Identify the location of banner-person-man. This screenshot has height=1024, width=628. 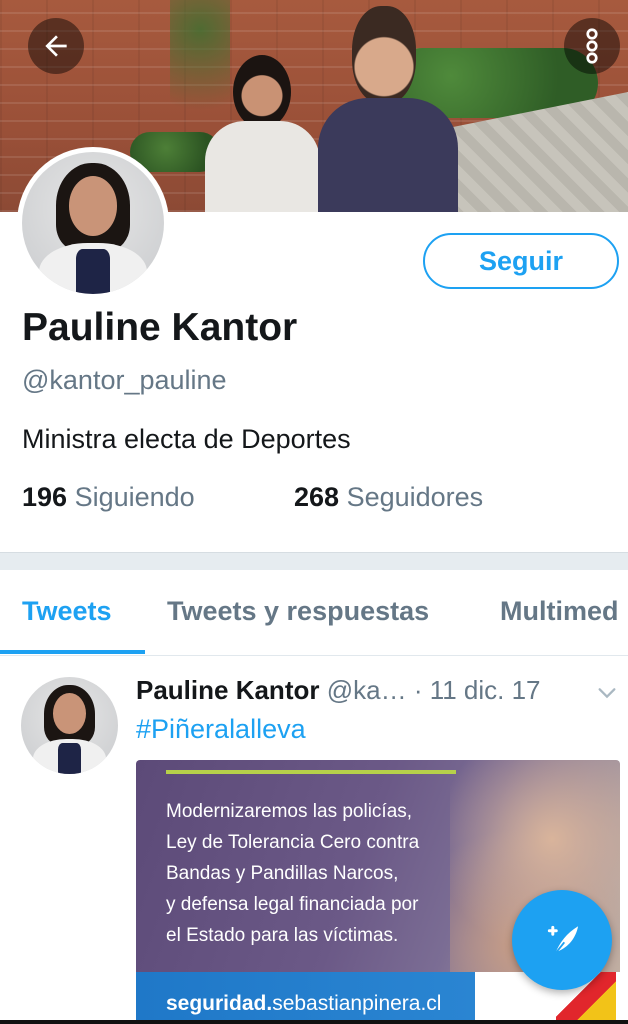
(388, 109).